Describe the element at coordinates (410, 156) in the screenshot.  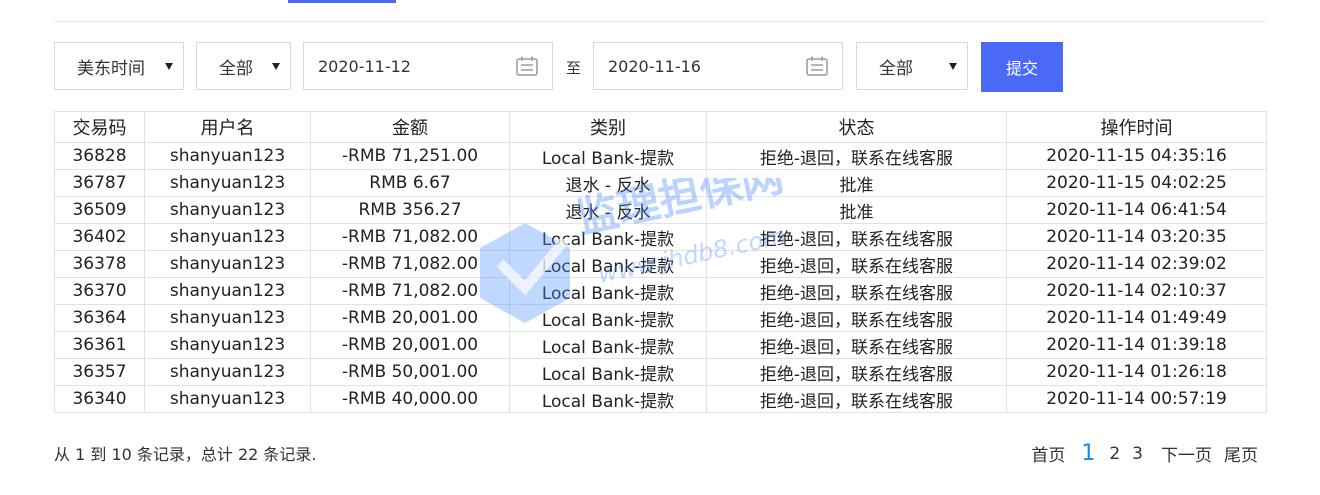
I see `cell-amount: -RMB 71,251.00` at that location.